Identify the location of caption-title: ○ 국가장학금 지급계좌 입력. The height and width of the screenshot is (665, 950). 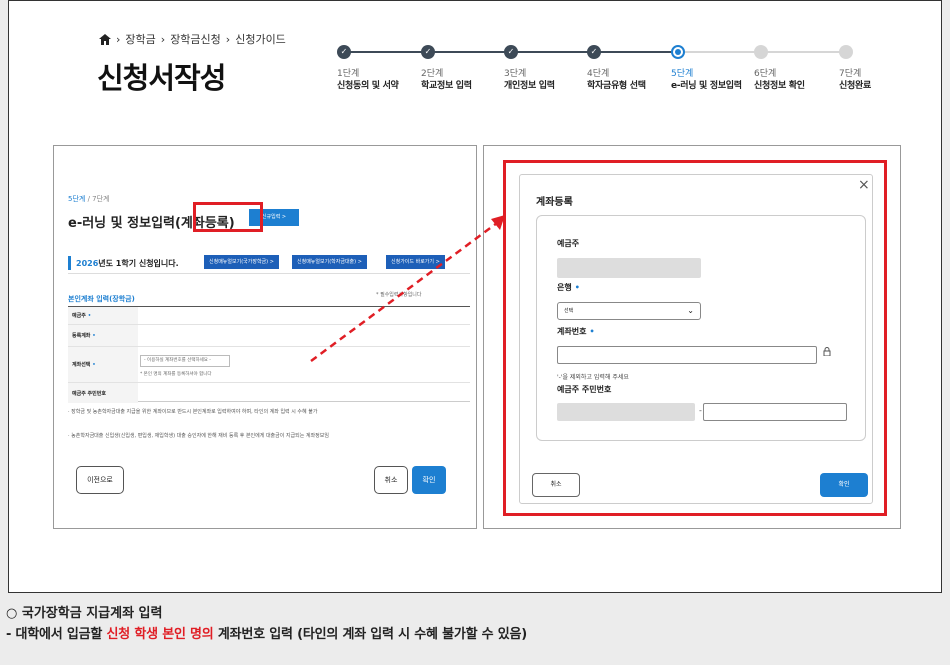
(84, 613).